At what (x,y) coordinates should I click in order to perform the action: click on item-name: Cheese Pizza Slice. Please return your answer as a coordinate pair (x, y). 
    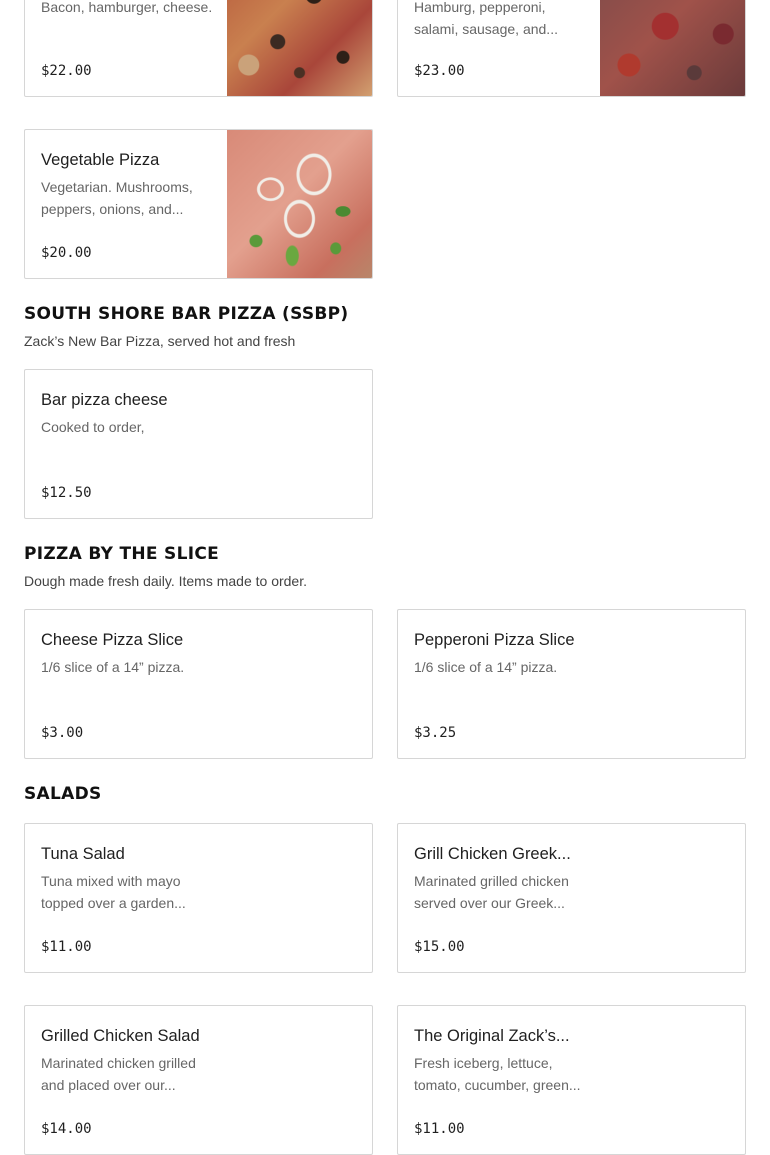
    Looking at the image, I should click on (112, 640).